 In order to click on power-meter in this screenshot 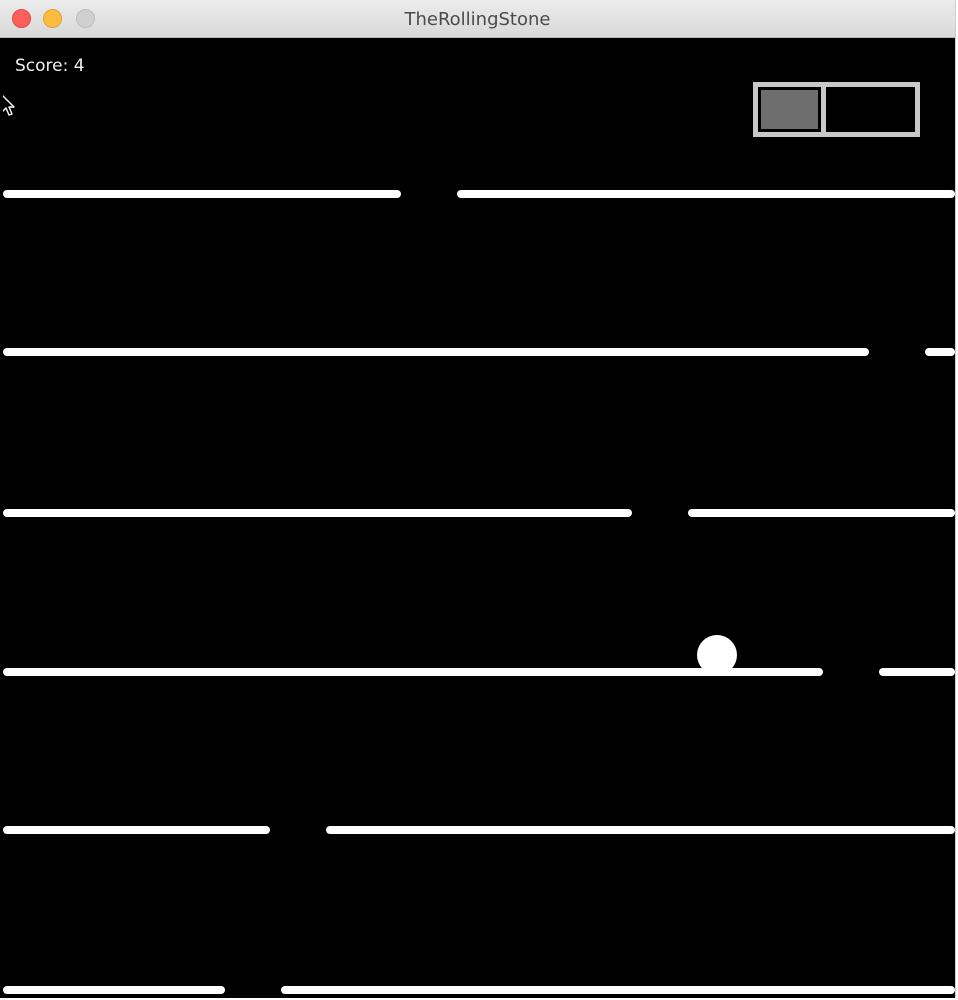, I will do `click(836, 109)`.